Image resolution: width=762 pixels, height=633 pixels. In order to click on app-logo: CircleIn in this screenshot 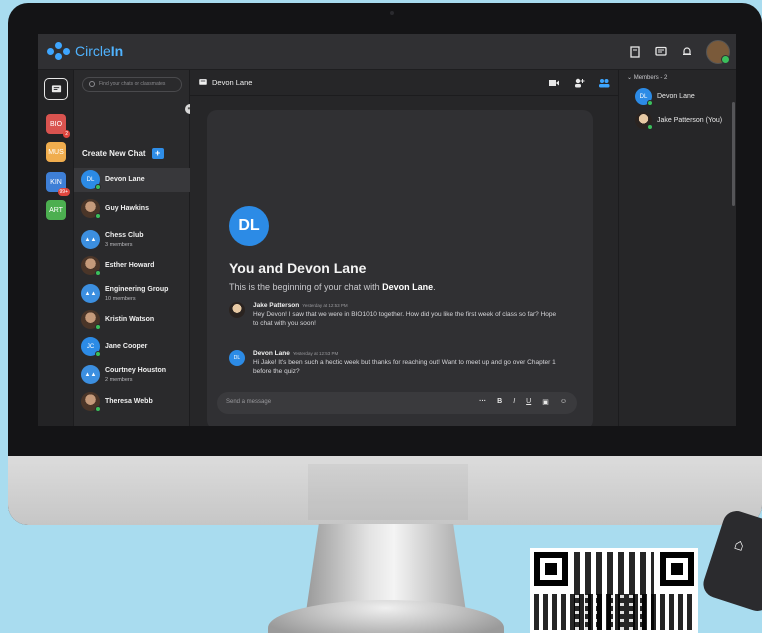, I will do `click(85, 51)`.